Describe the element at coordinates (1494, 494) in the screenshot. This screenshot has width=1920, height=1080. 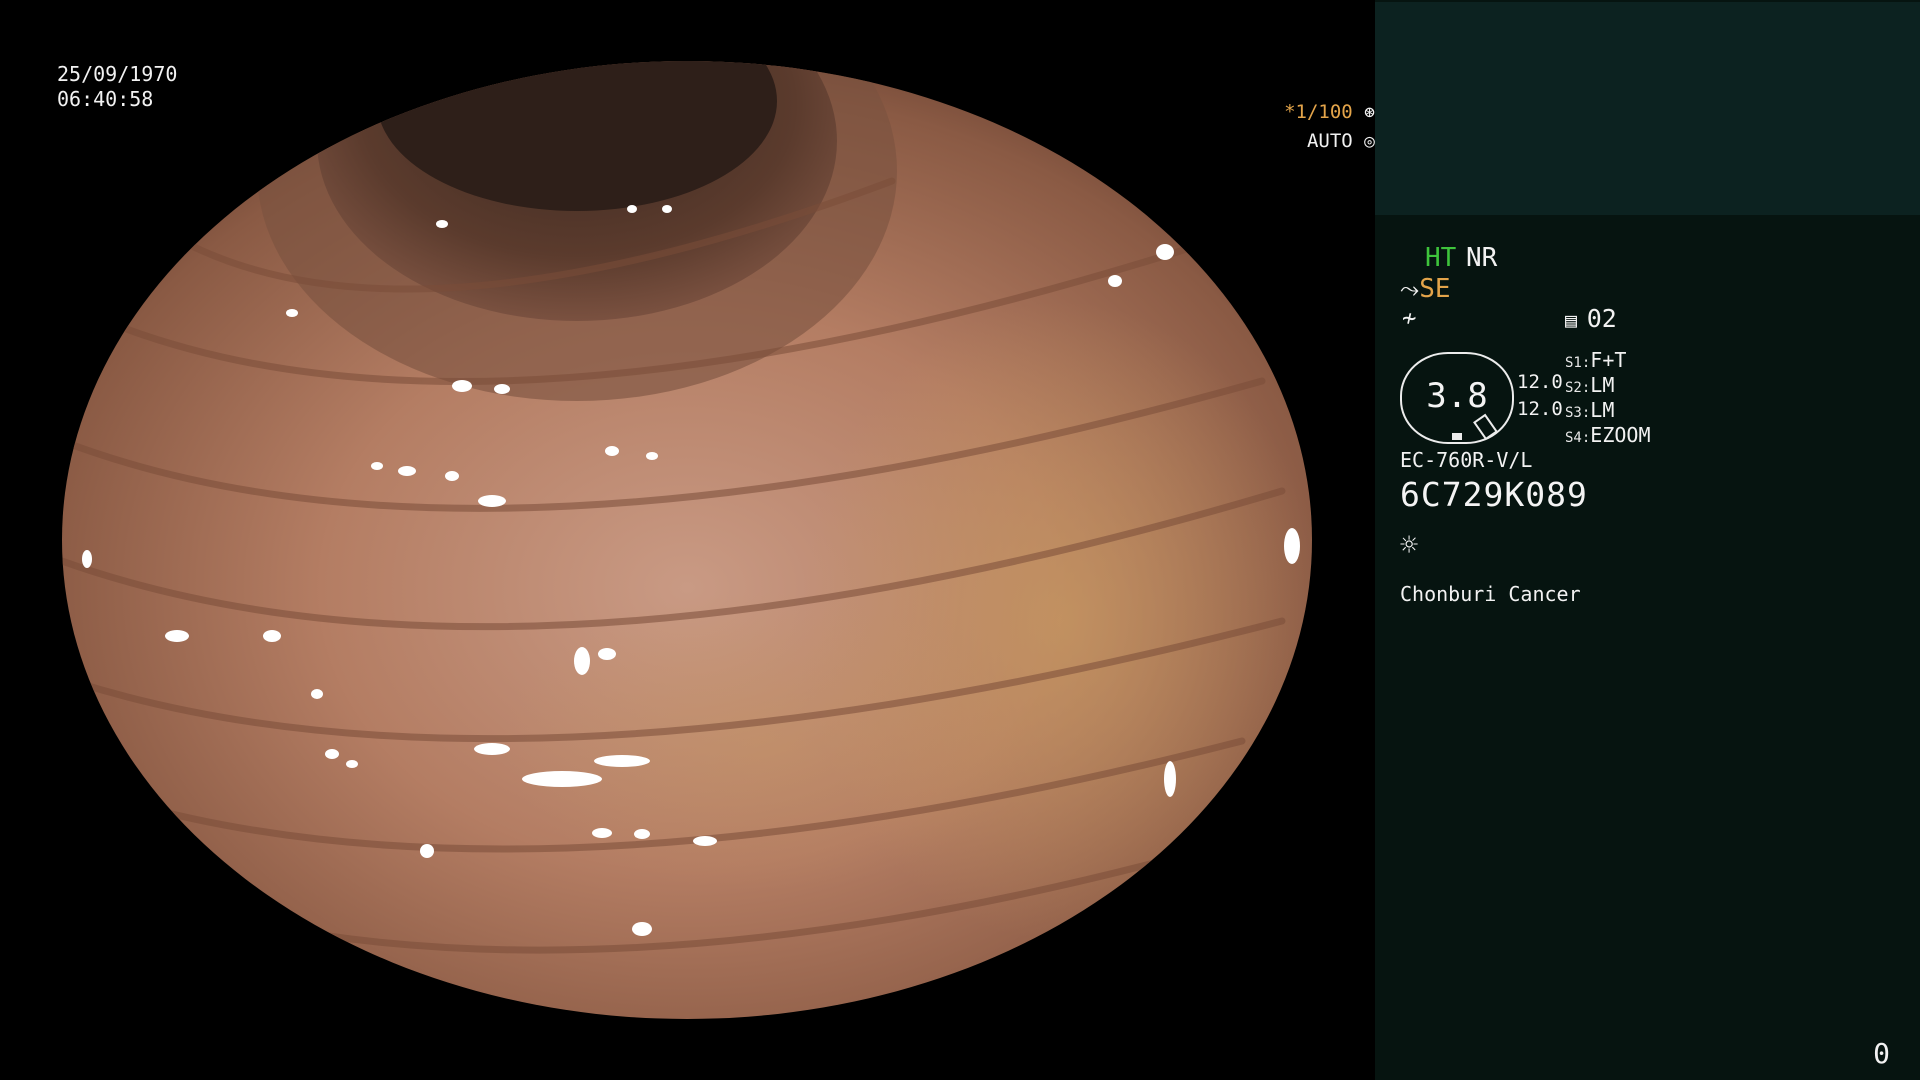
I see `scope-serial: 6C729K089` at that location.